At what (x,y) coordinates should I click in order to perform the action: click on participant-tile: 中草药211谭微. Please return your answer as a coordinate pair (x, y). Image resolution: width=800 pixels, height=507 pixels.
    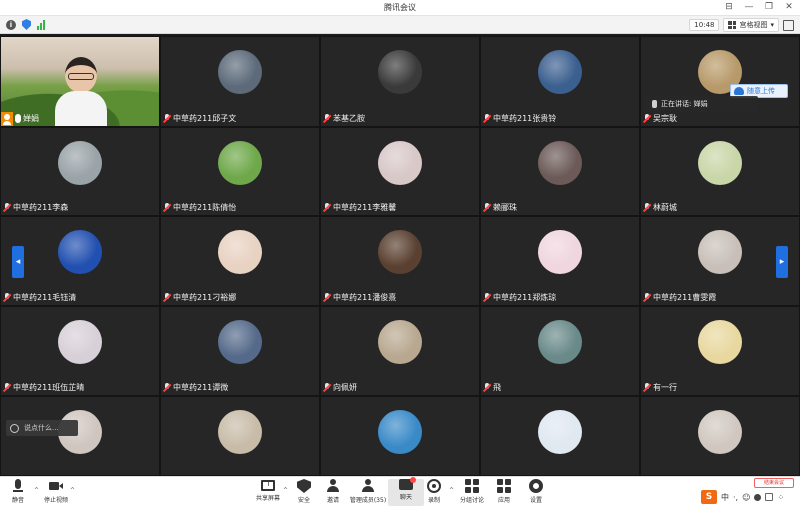
    Looking at the image, I should click on (240, 351).